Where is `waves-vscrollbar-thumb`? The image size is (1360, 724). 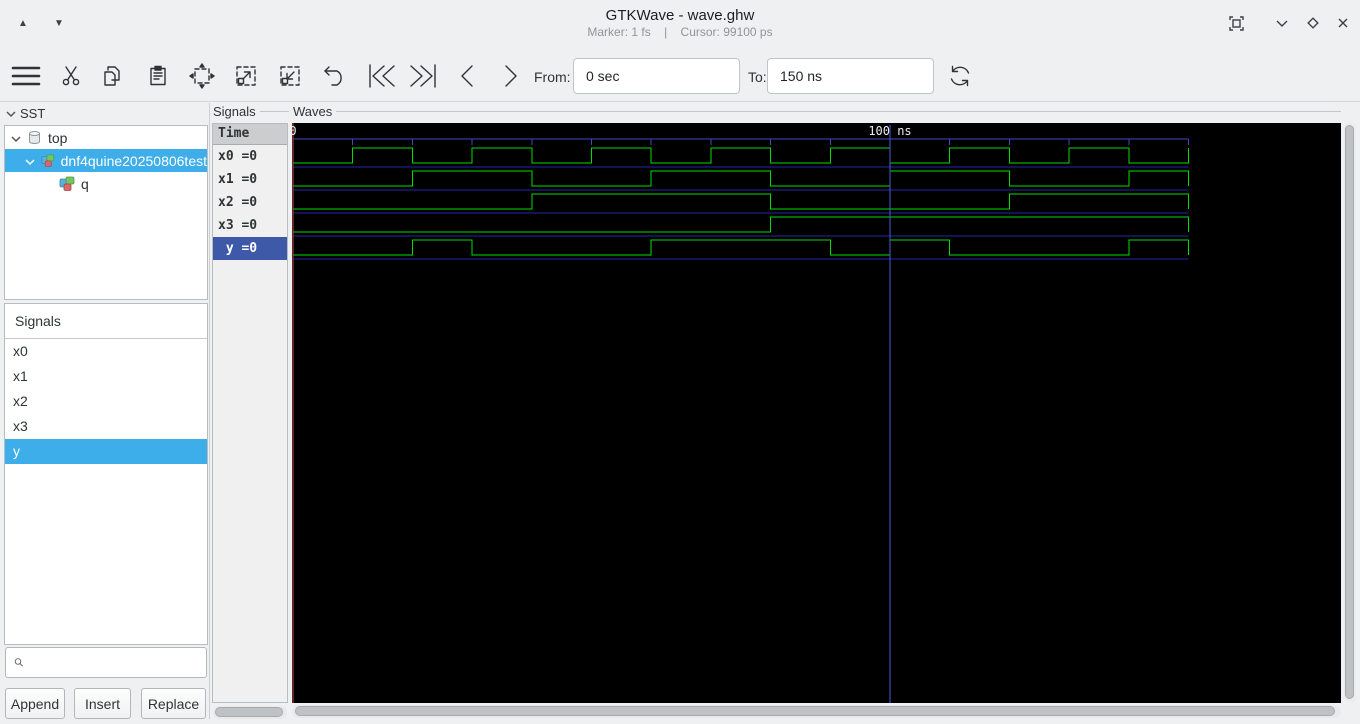
waves-vscrollbar-thumb is located at coordinates (1349, 412).